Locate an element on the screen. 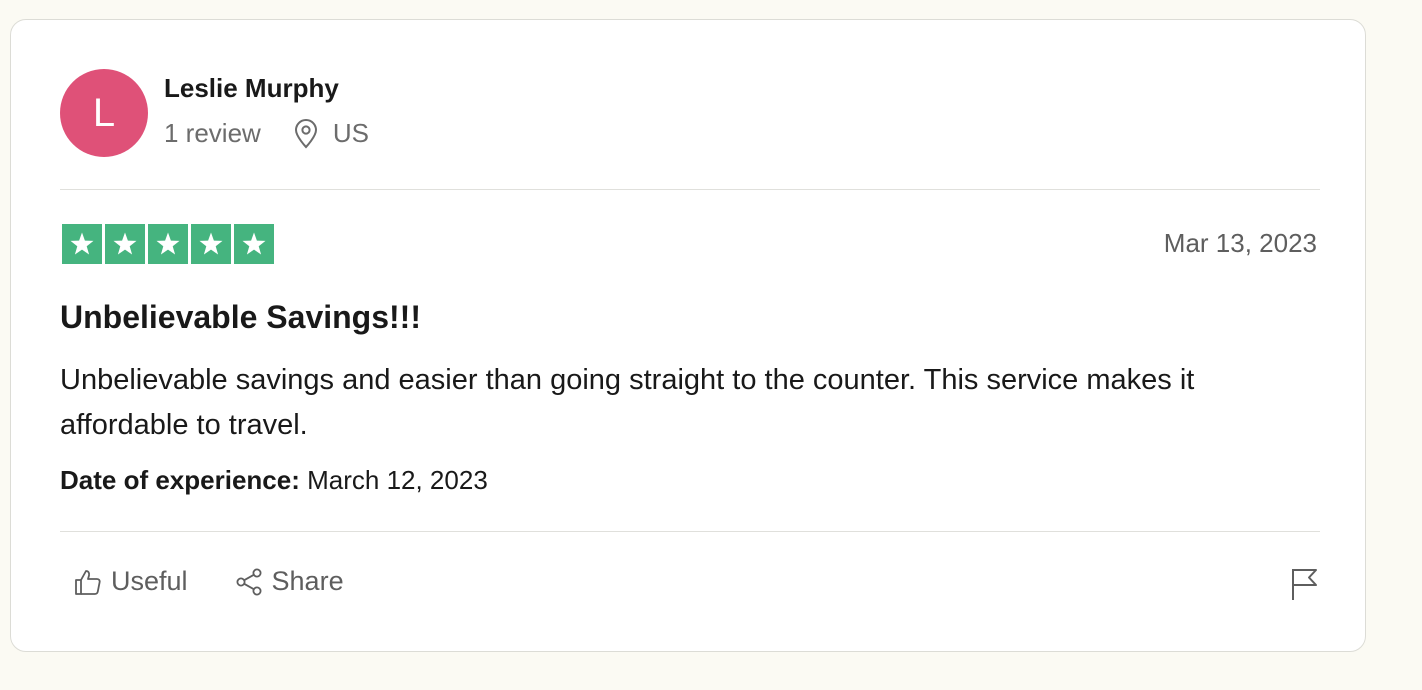 The image size is (1422, 690). flag-icon is located at coordinates (1304, 584).